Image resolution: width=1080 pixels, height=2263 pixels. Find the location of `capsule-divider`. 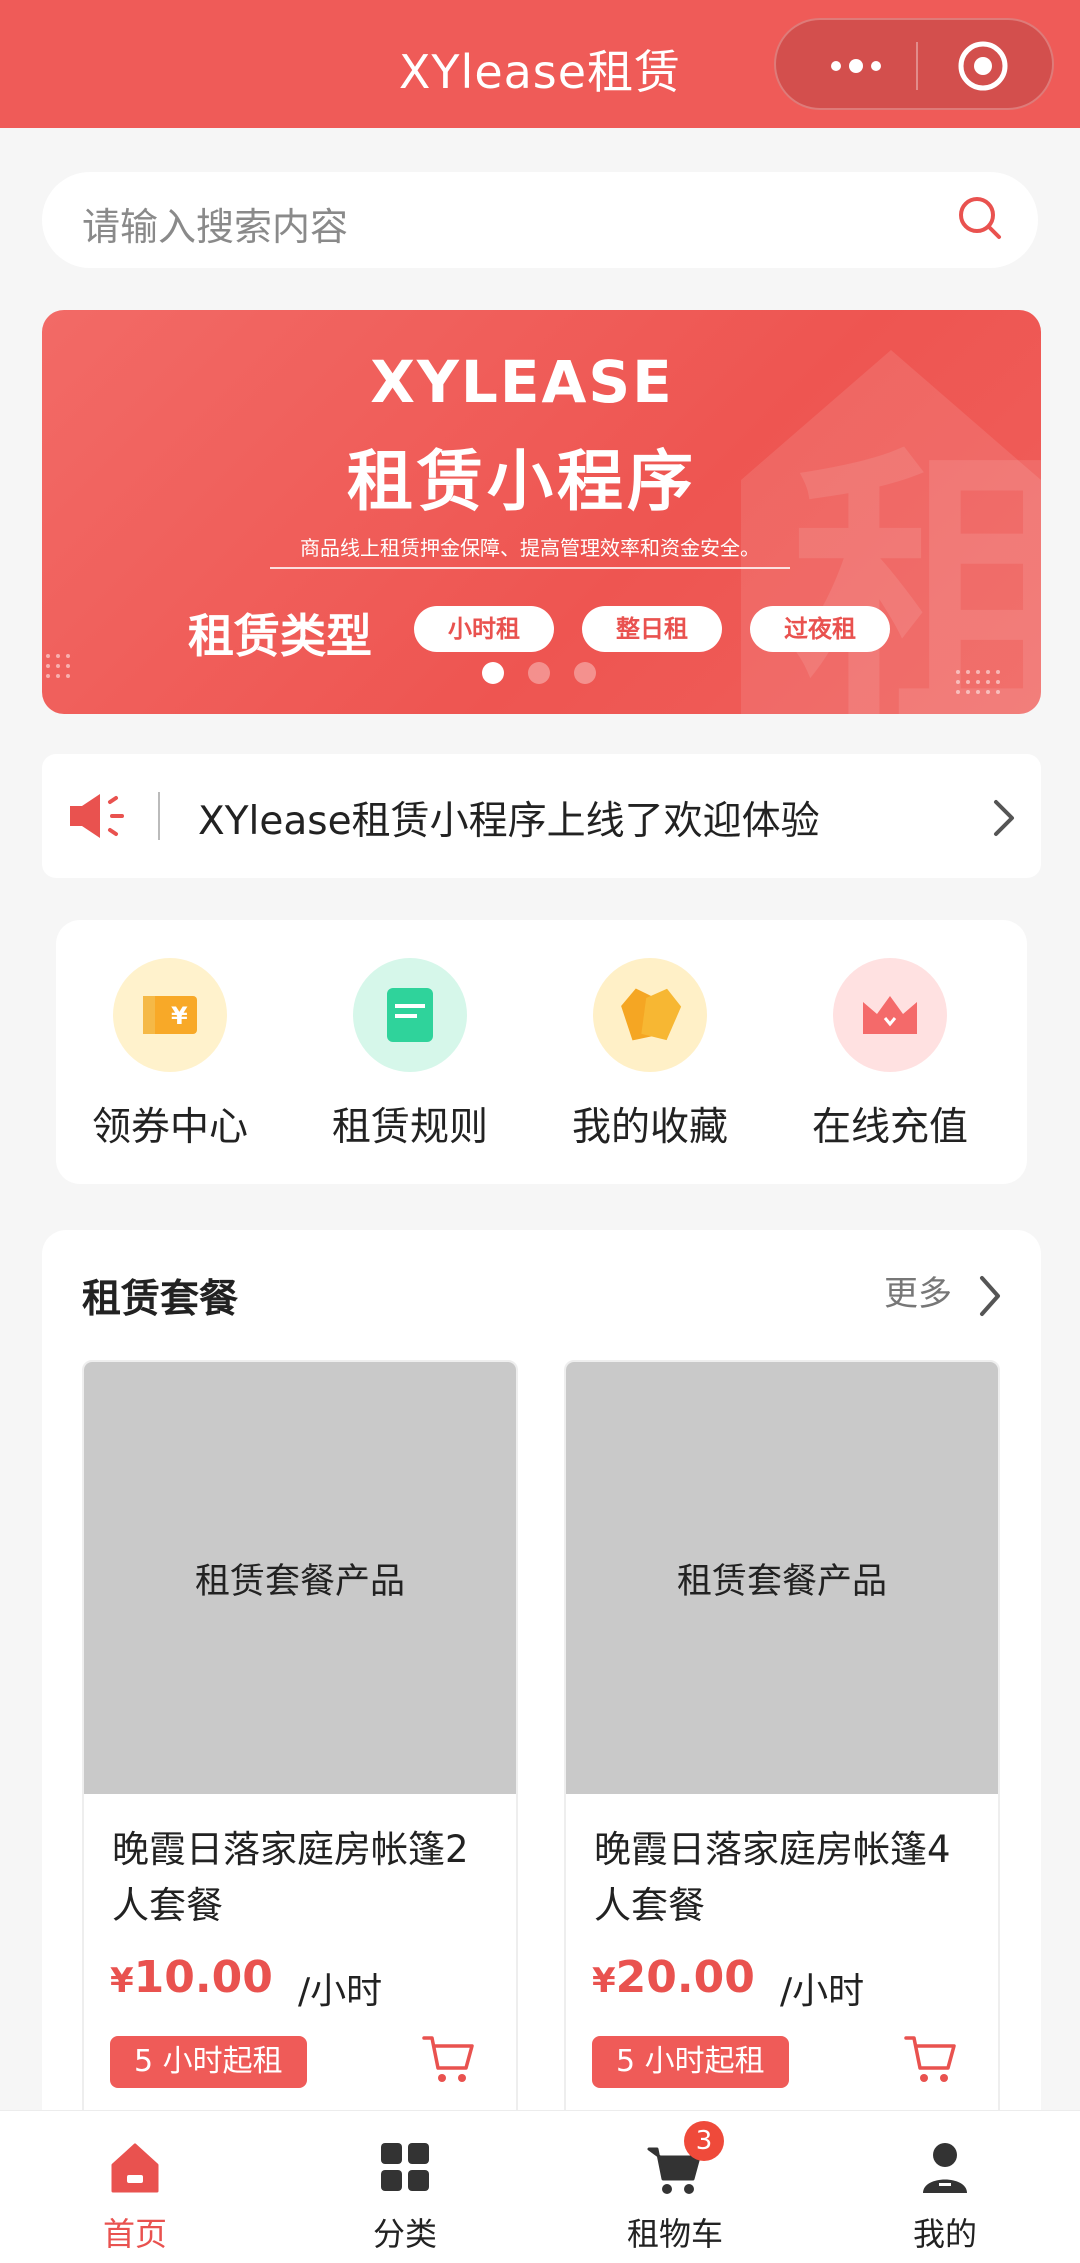

capsule-divider is located at coordinates (917, 66).